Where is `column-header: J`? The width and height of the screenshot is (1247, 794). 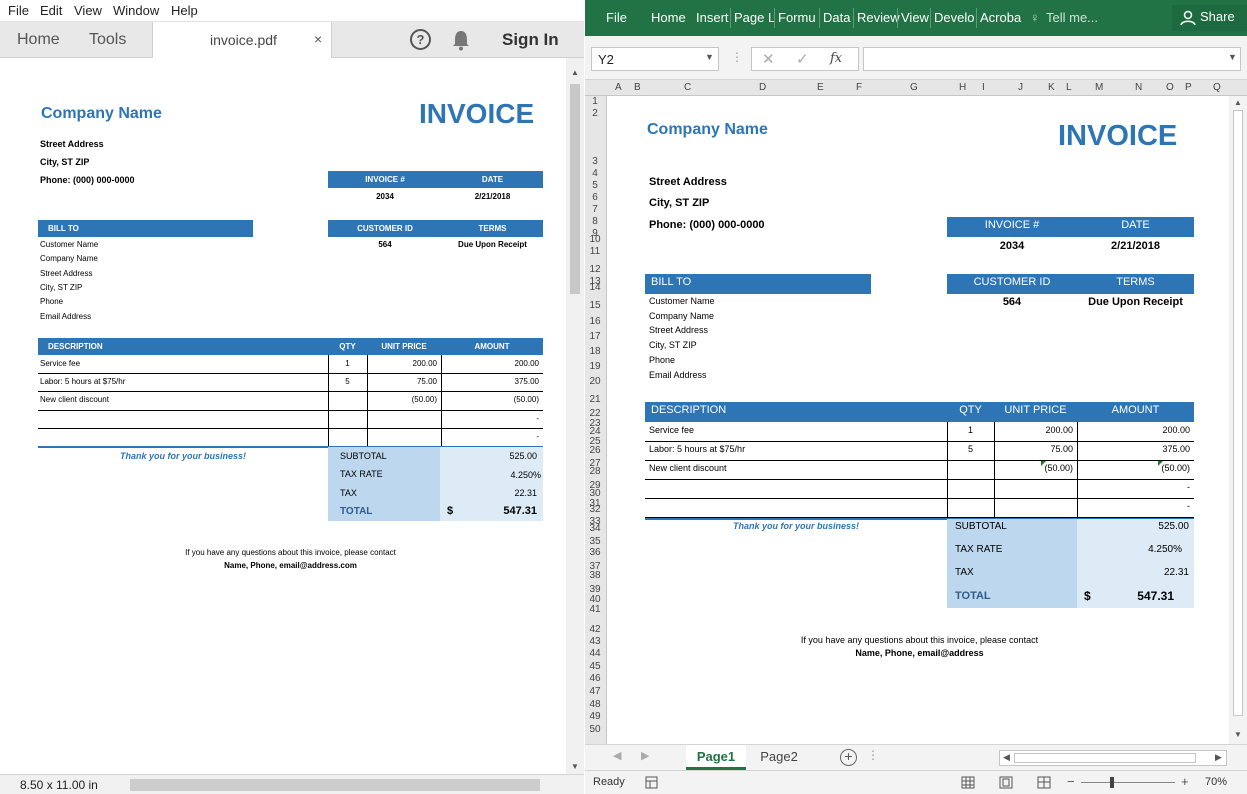
column-header: J is located at coordinates (1020, 87).